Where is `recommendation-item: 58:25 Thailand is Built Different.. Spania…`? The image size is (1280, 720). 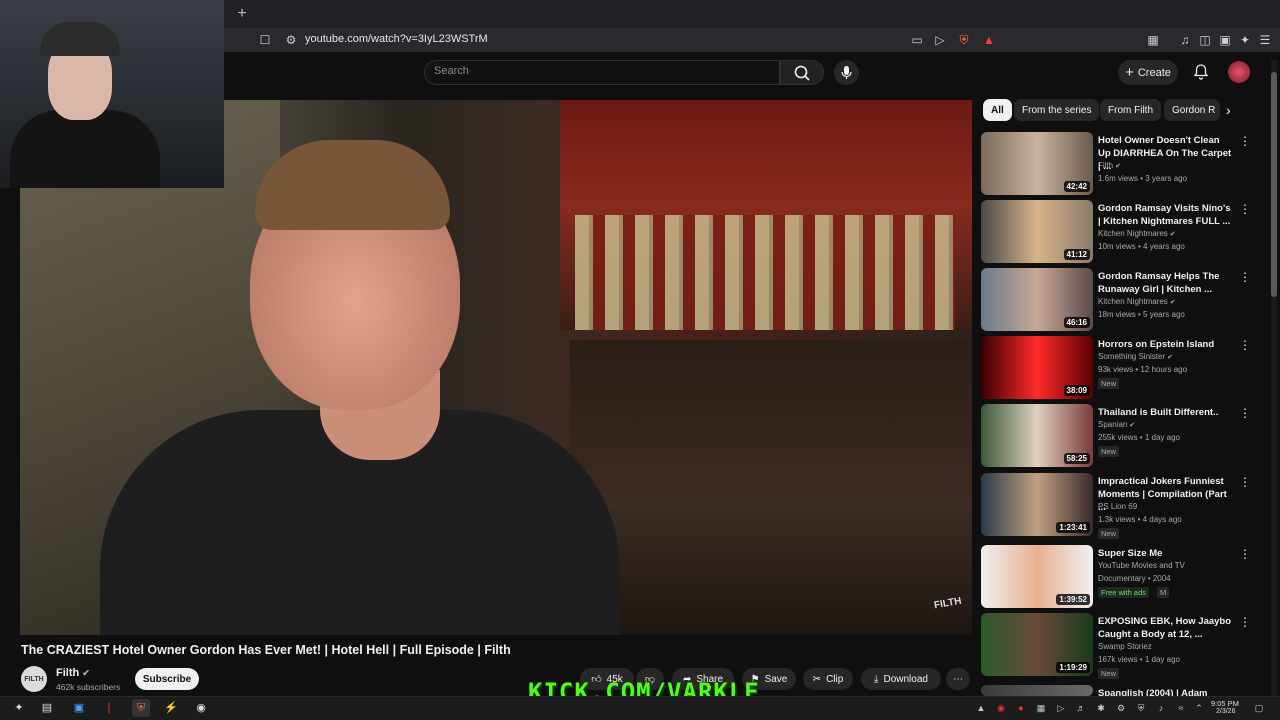 recommendation-item: 58:25 Thailand is Built Different.. Spania… is located at coordinates (1117, 436).